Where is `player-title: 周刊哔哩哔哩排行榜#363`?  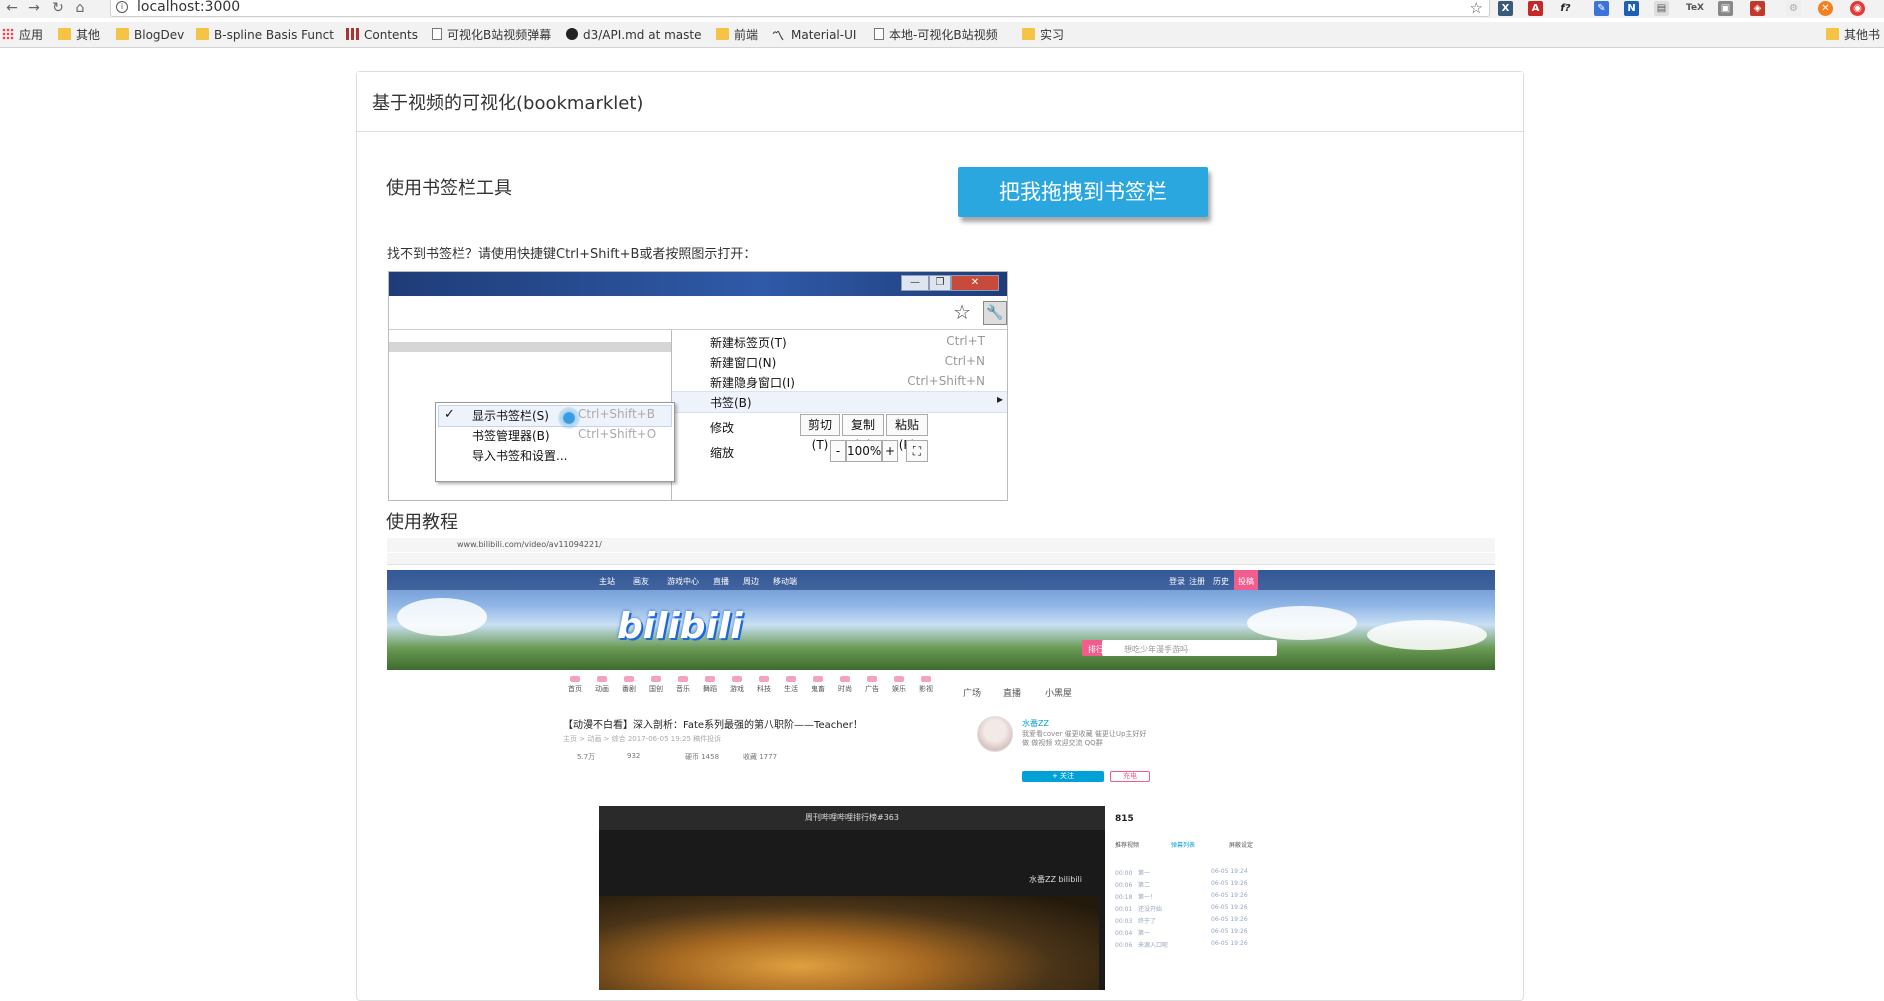
player-title: 周刊哔哩哔哩排行榜#363 is located at coordinates (852, 818).